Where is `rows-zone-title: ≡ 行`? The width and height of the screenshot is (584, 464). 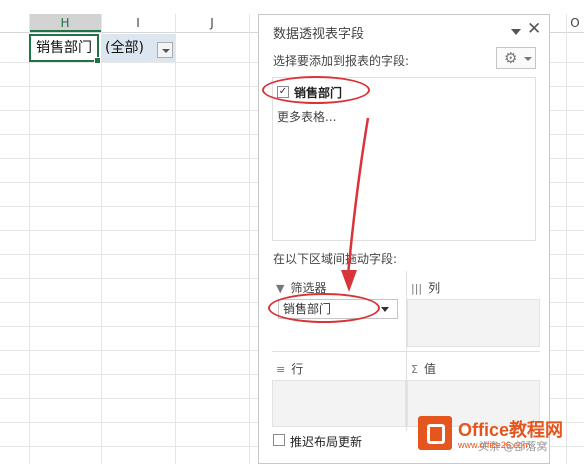
rows-zone-title: ≡ 行 is located at coordinates (289, 368).